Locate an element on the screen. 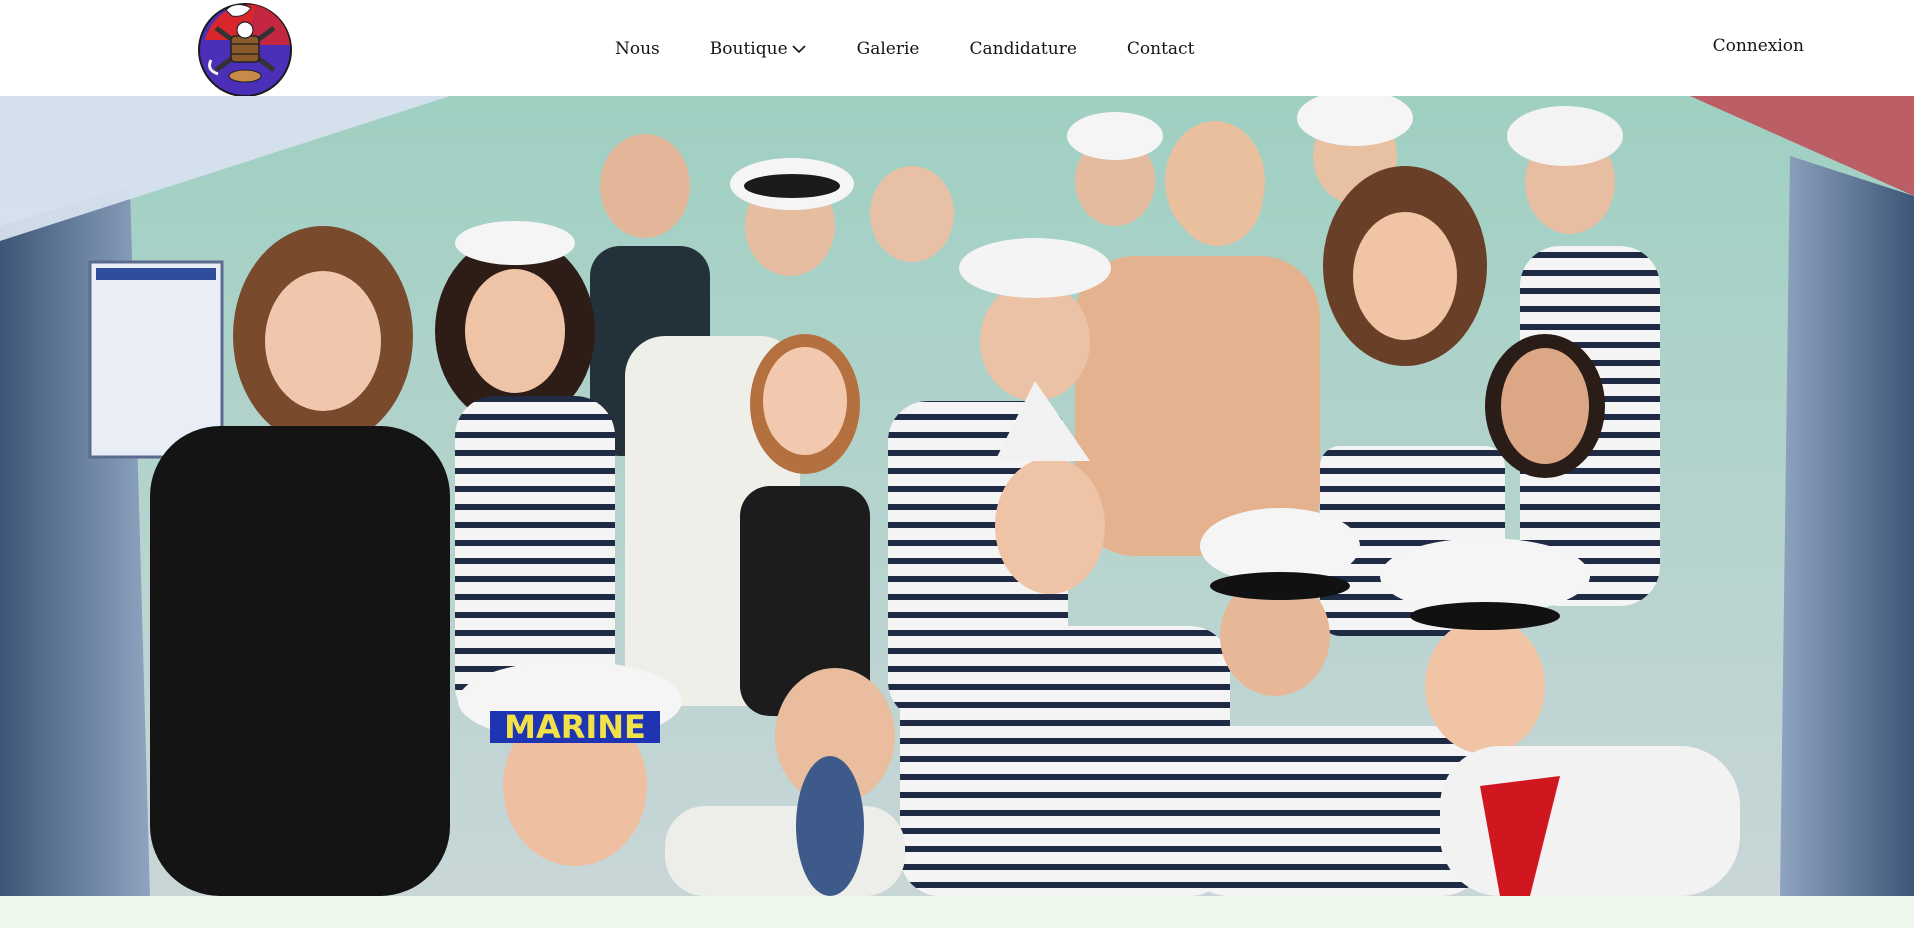  club-mascot-logo-icon is located at coordinates (245, 50).